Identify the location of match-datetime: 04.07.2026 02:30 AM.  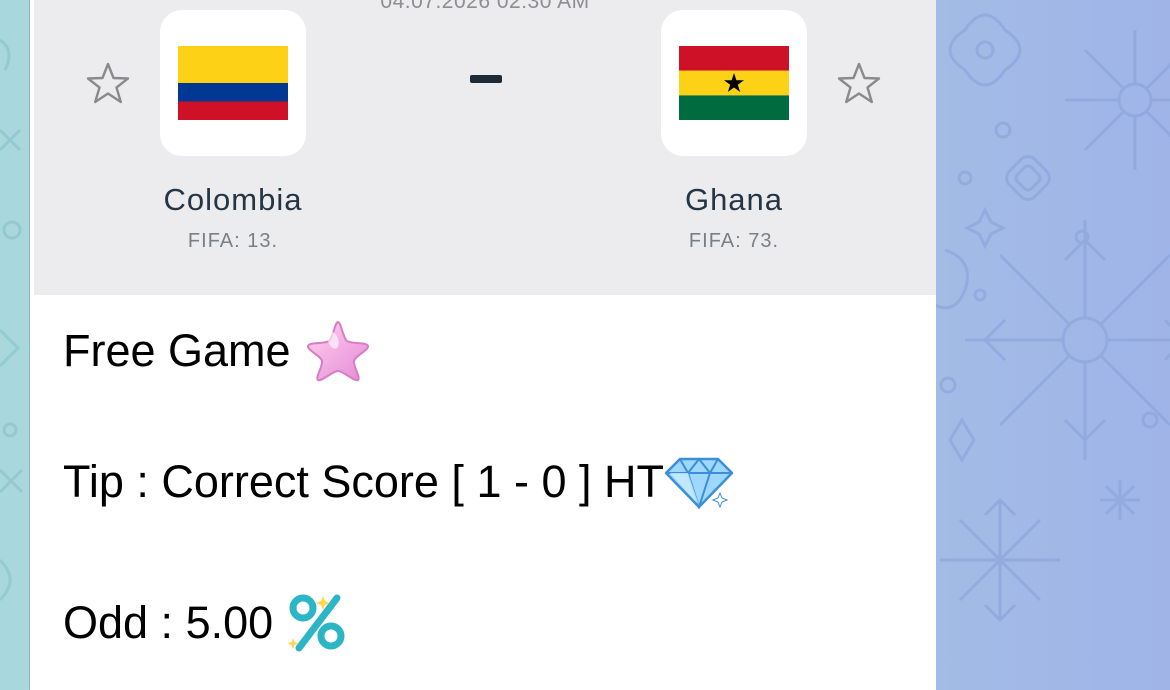
(485, 6).